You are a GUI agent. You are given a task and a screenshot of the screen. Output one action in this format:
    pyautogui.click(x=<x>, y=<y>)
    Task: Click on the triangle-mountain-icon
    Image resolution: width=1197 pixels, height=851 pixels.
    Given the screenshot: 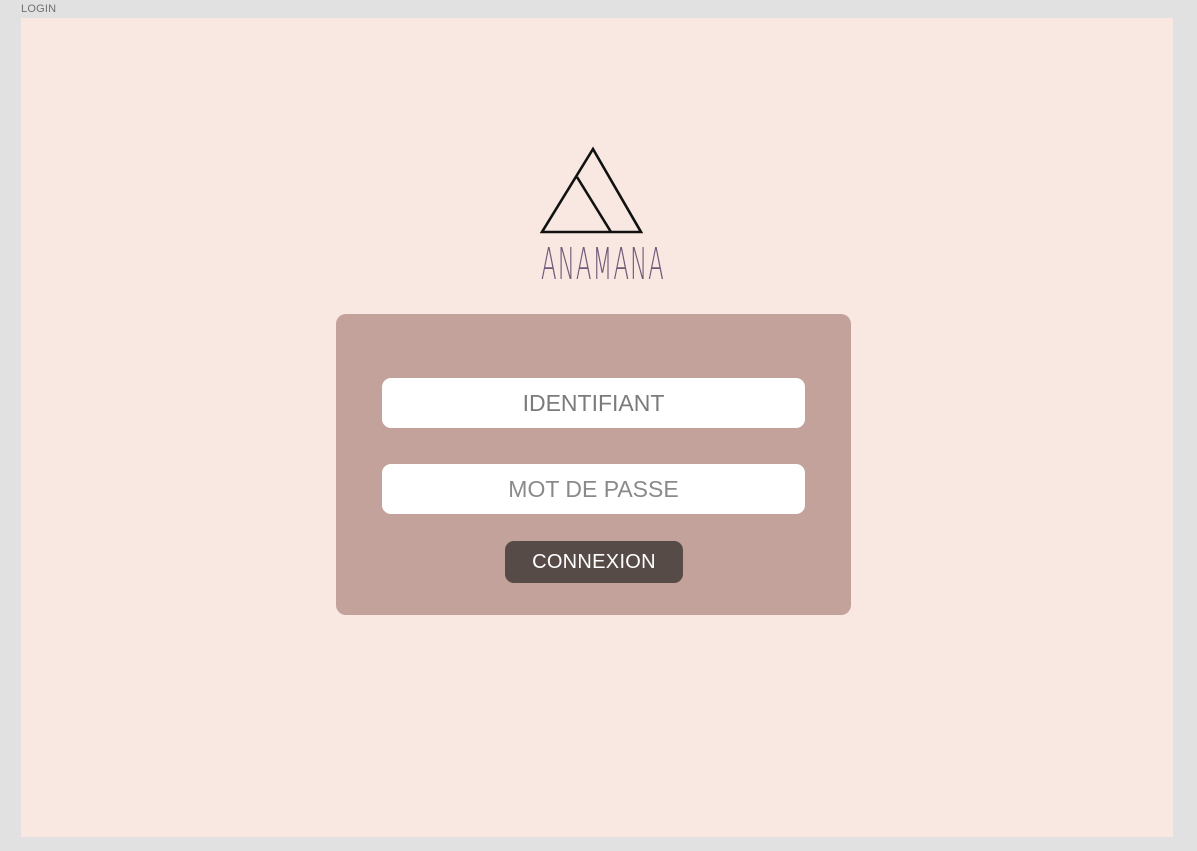 What is the action you would take?
    pyautogui.click(x=594, y=191)
    